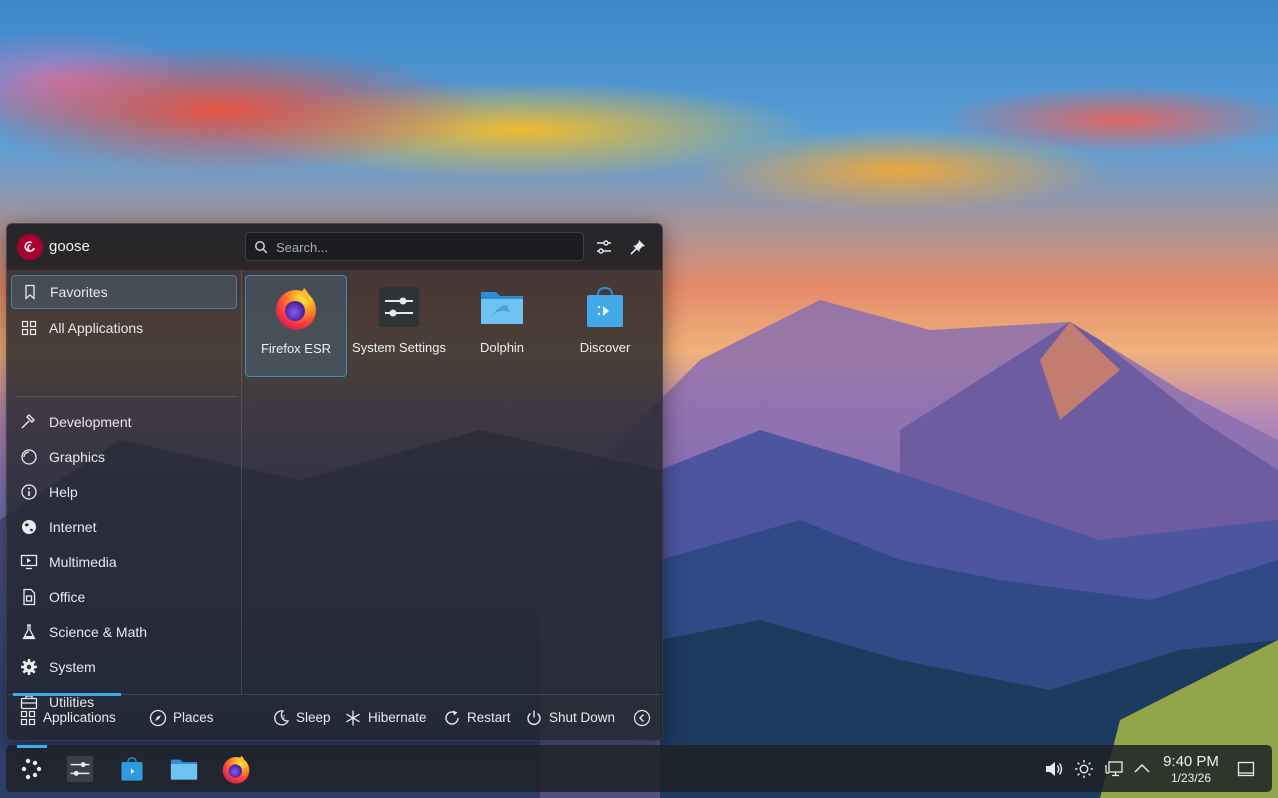 This screenshot has height=798, width=1278. Describe the element at coordinates (642, 718) in the screenshot. I see `chevron-left-icon` at that location.